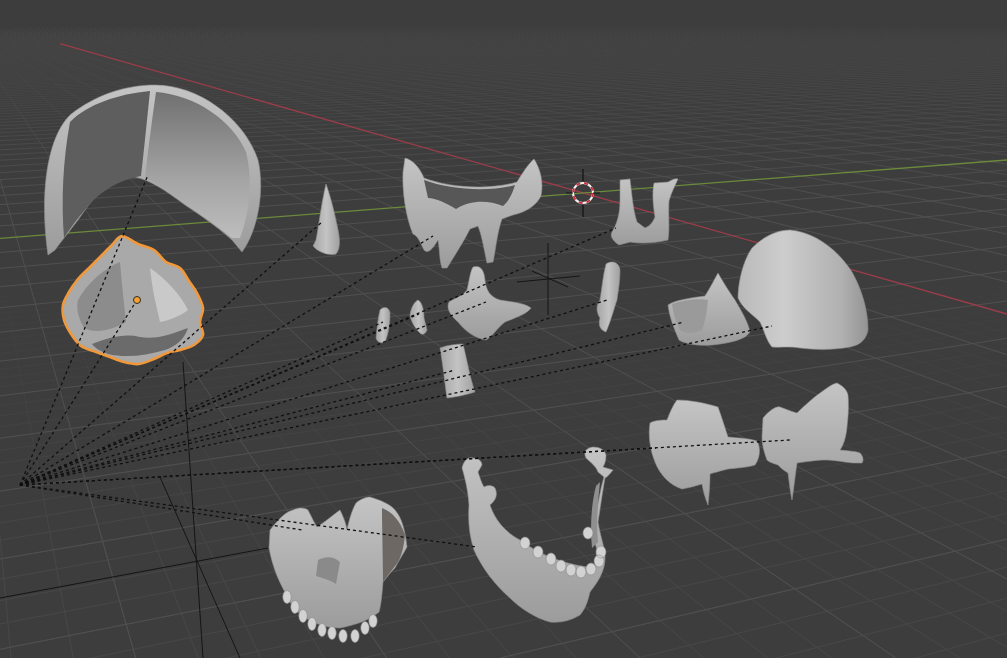  Describe the element at coordinates (137, 300) in the screenshot. I see `origin-dot-icon` at that location.